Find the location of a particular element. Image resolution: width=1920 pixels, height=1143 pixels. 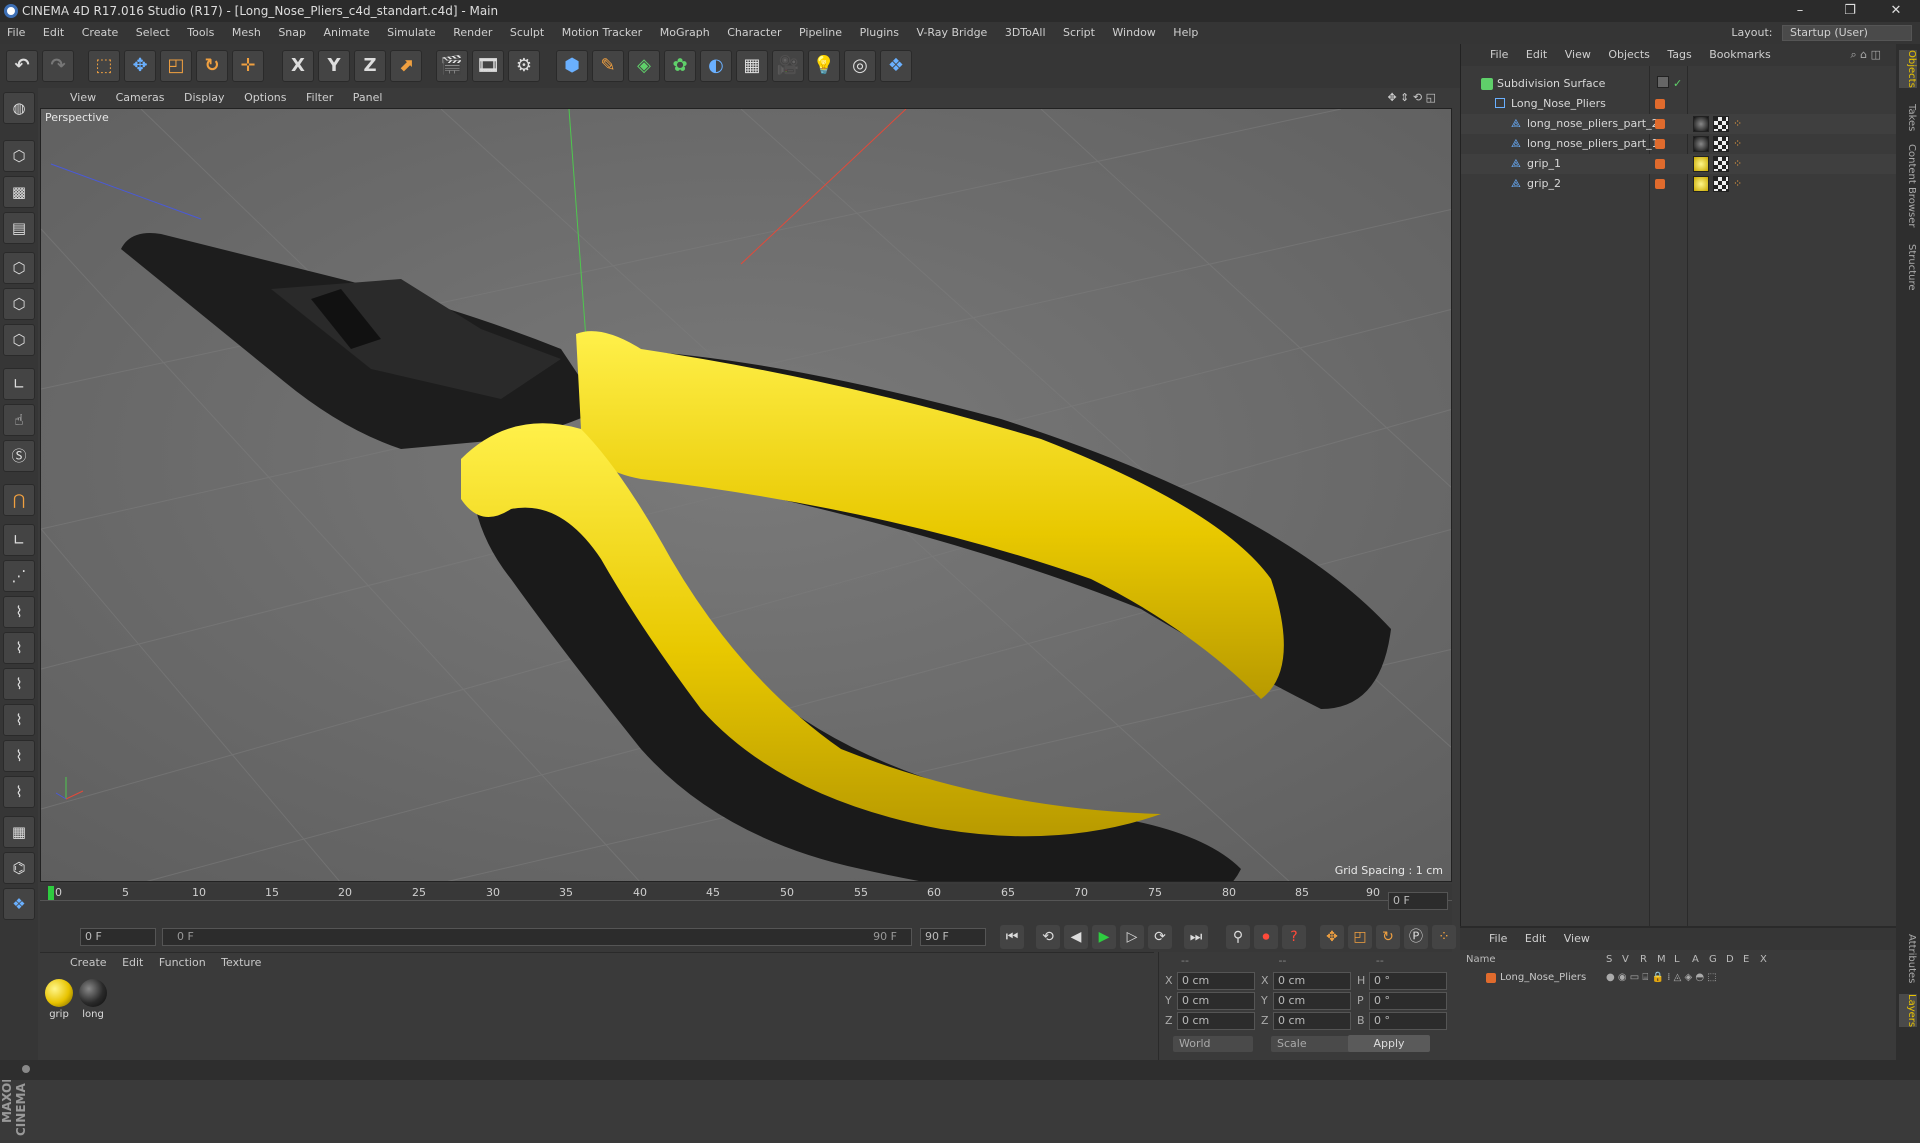

brush-a-icon: ⌇ is located at coordinates (19, 756).